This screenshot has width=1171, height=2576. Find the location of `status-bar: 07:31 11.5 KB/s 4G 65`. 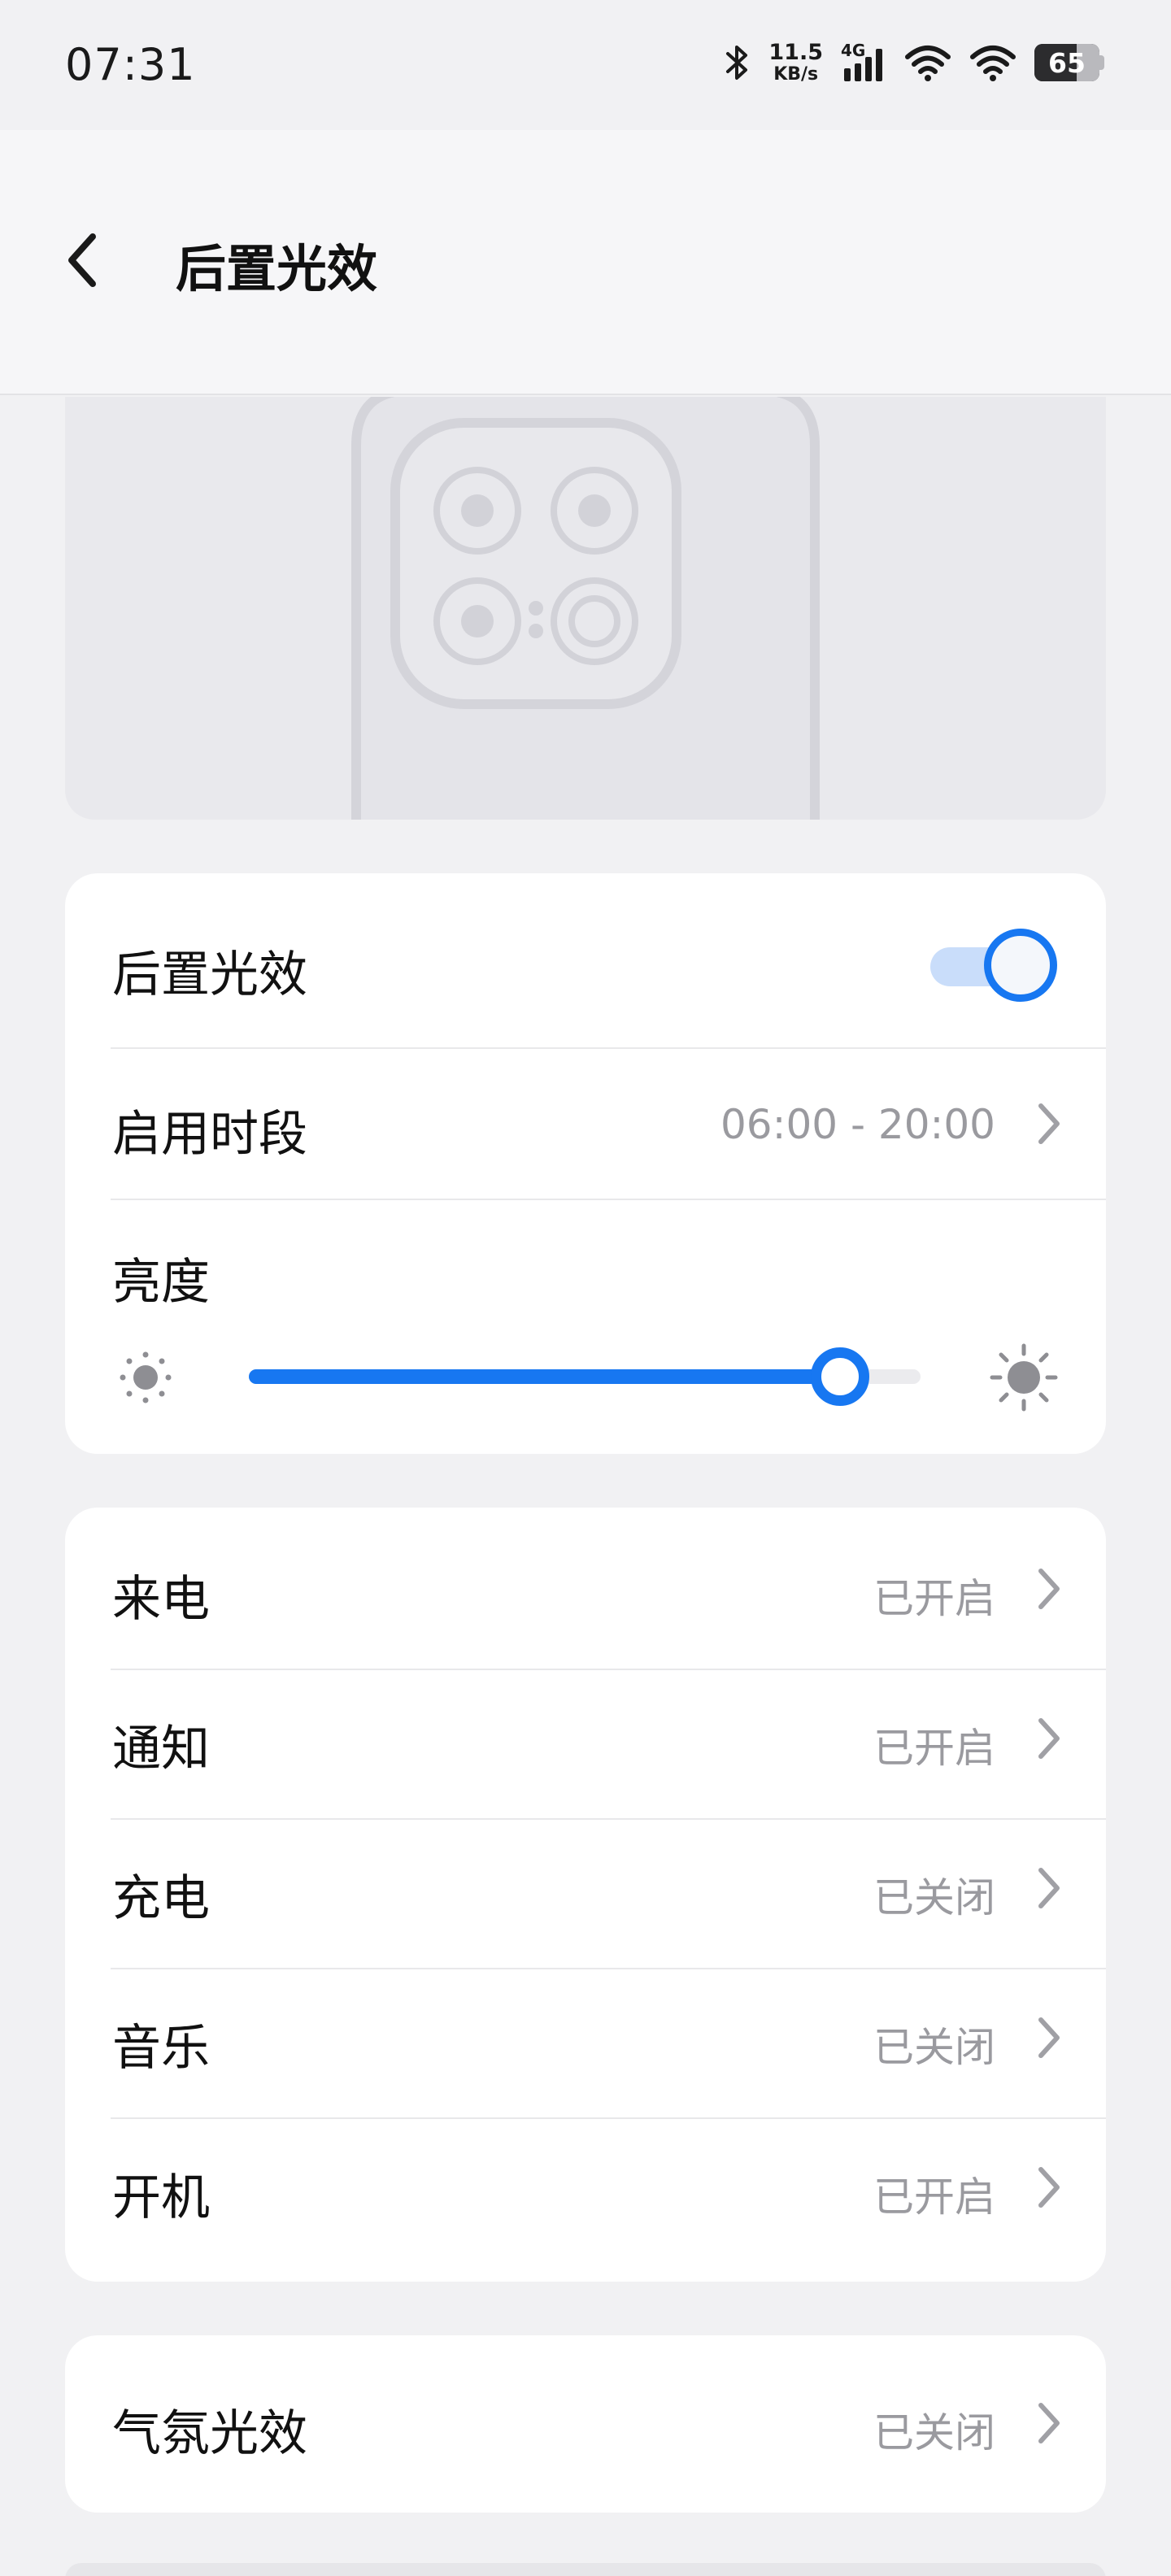

status-bar: 07:31 11.5 KB/s 4G 65 is located at coordinates (585, 65).